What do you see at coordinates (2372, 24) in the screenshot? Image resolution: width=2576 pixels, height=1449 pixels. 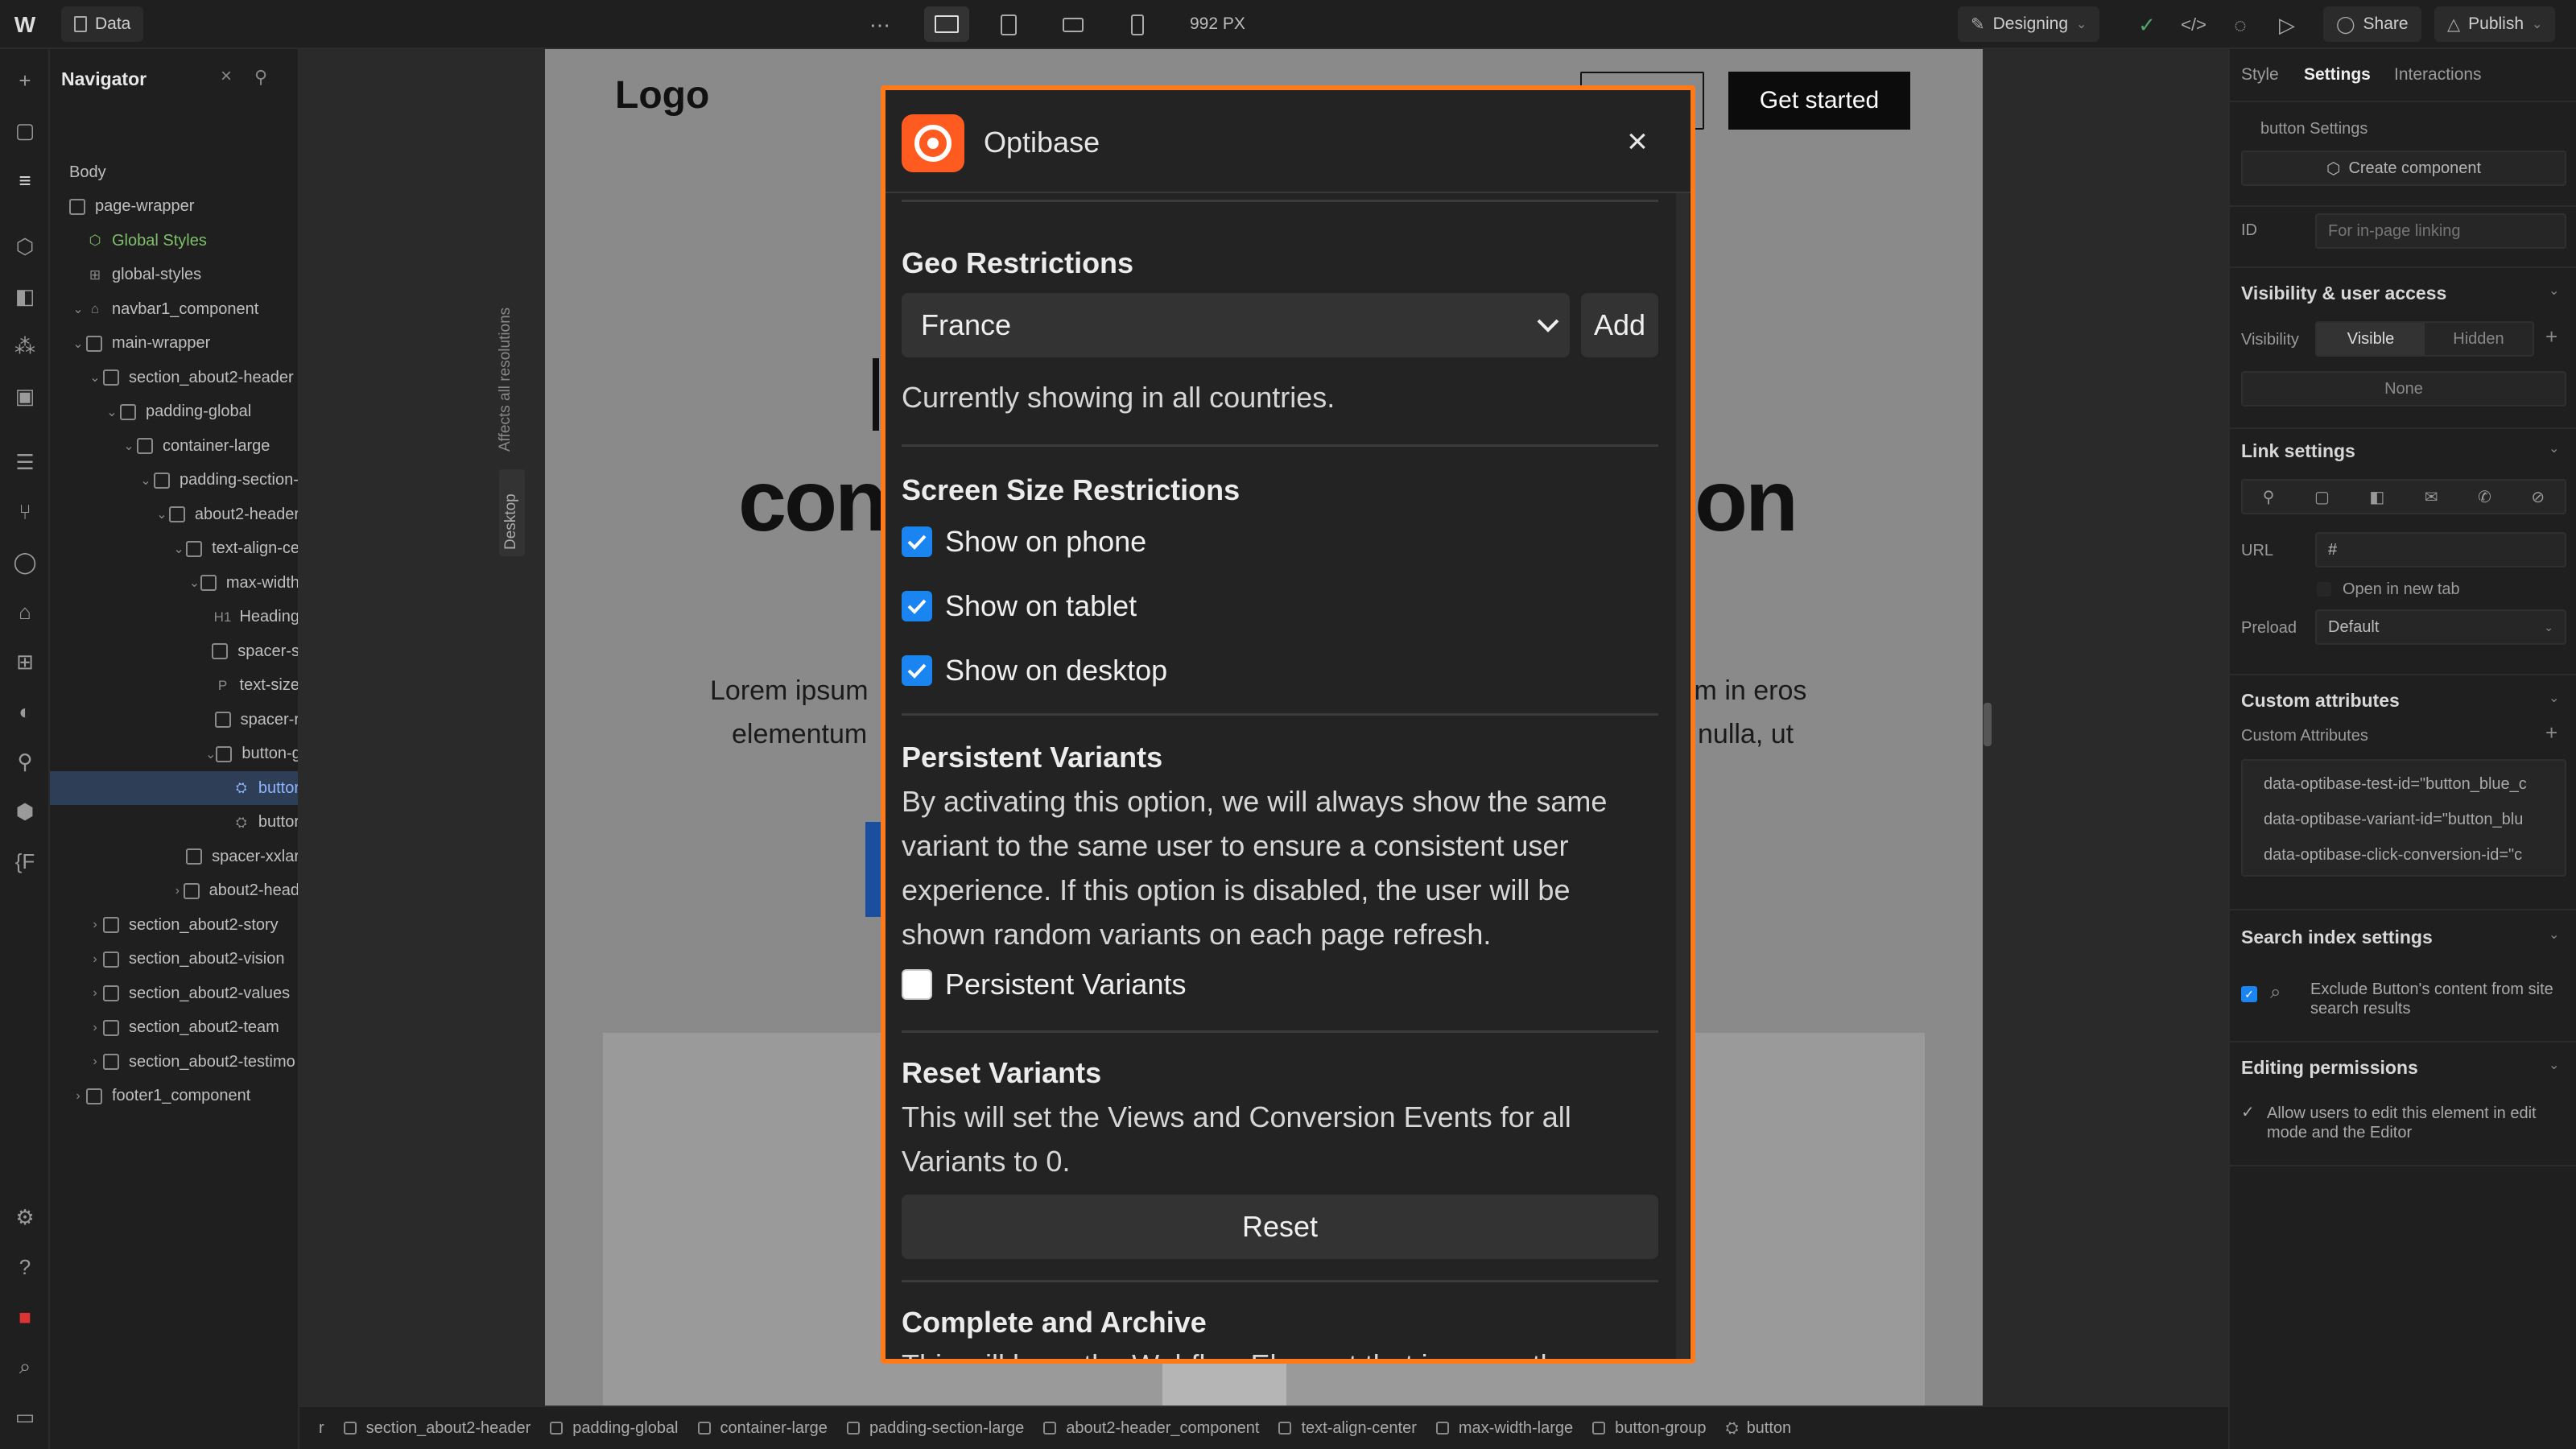 I see `share-button: ◯ Share` at bounding box center [2372, 24].